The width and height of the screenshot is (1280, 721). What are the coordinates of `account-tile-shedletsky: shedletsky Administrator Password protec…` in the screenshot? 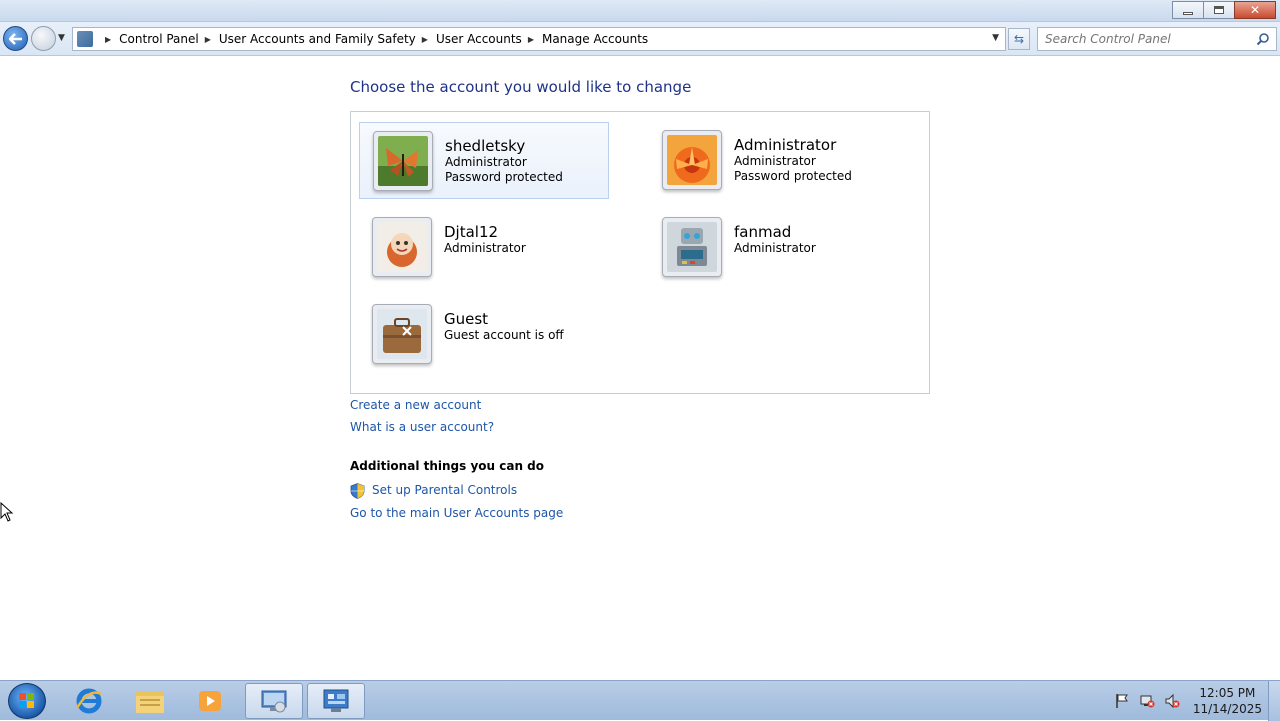 It's located at (484, 160).